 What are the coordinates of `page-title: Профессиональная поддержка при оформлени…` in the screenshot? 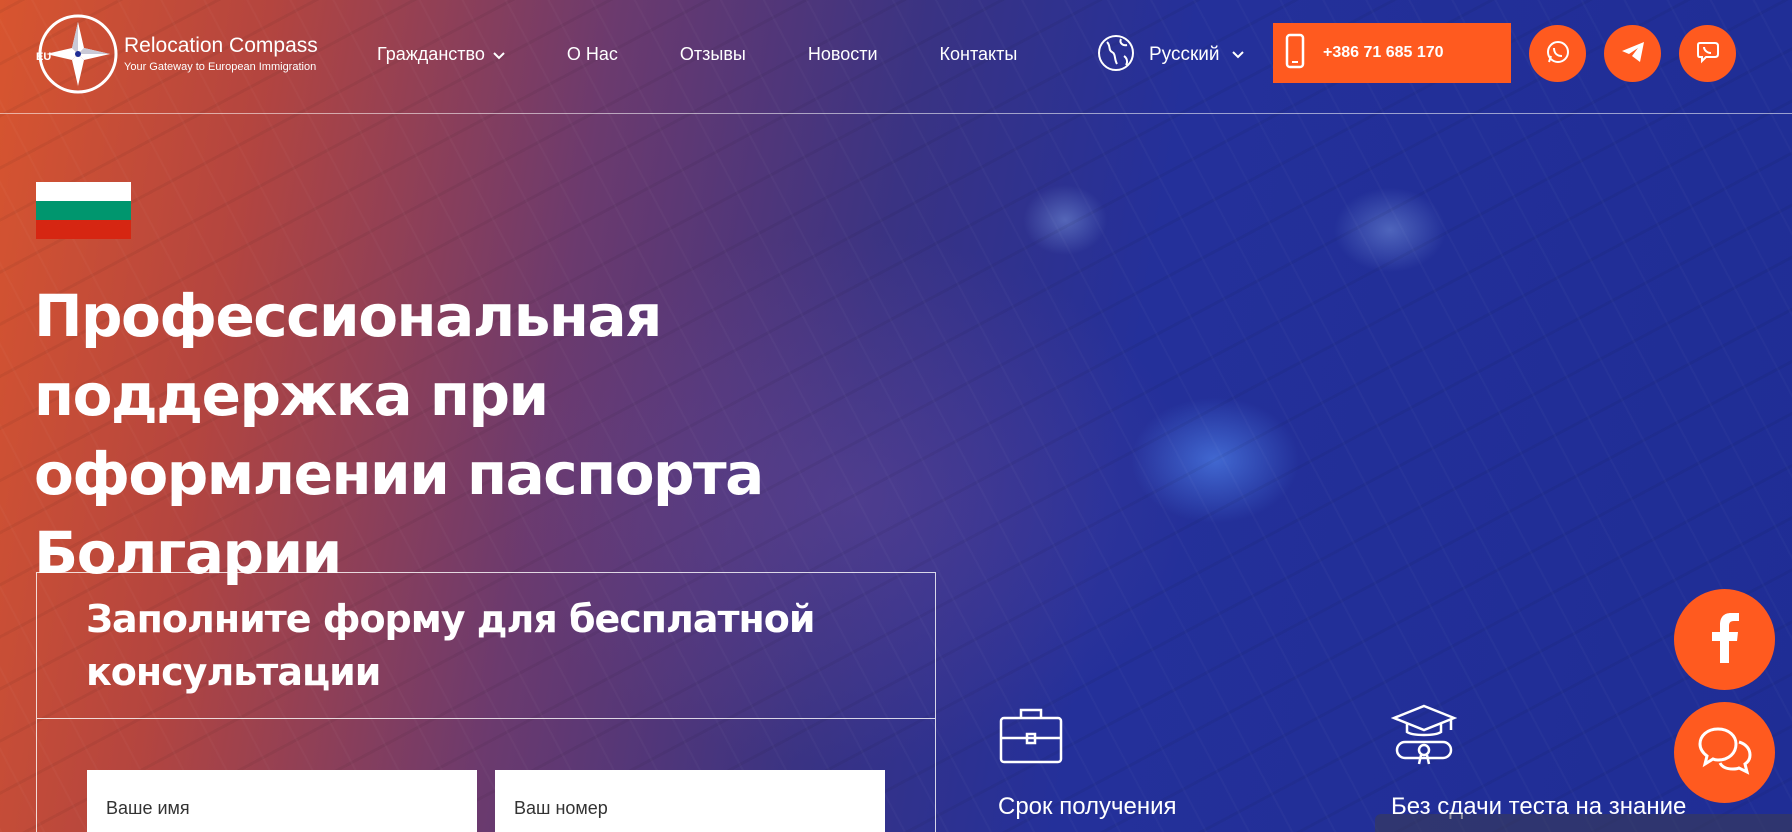 It's located at (399, 434).